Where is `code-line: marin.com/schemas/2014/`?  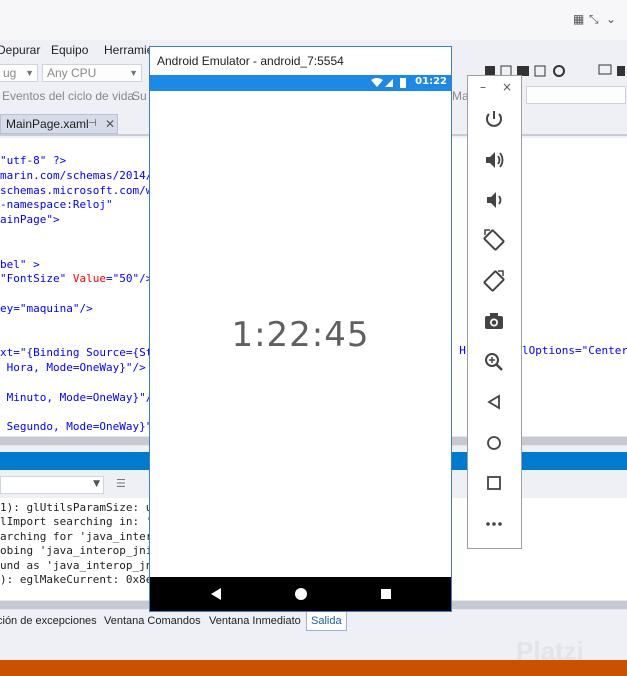
code-line: marin.com/schemas/2014/ is located at coordinates (76, 175).